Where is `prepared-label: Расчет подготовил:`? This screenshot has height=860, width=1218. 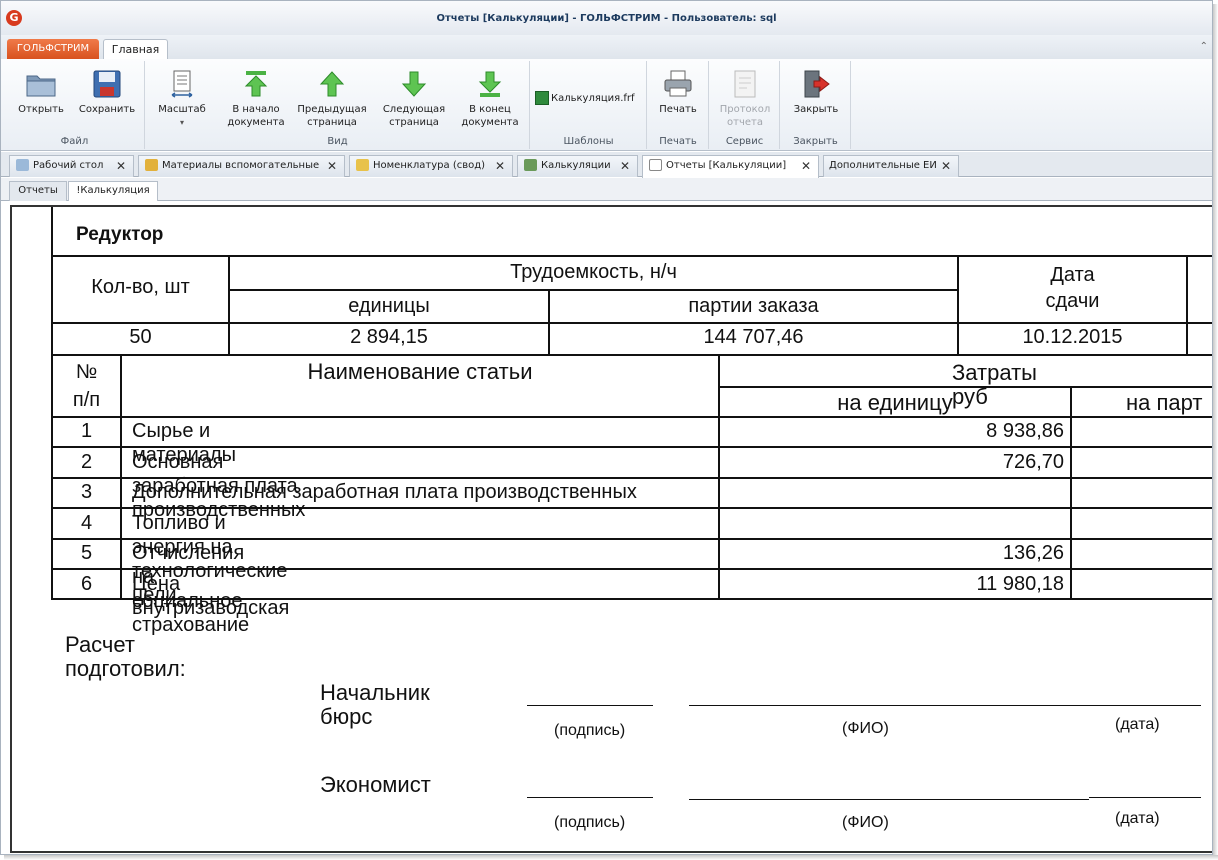
prepared-label: Расчет подготовил: is located at coordinates (125, 656).